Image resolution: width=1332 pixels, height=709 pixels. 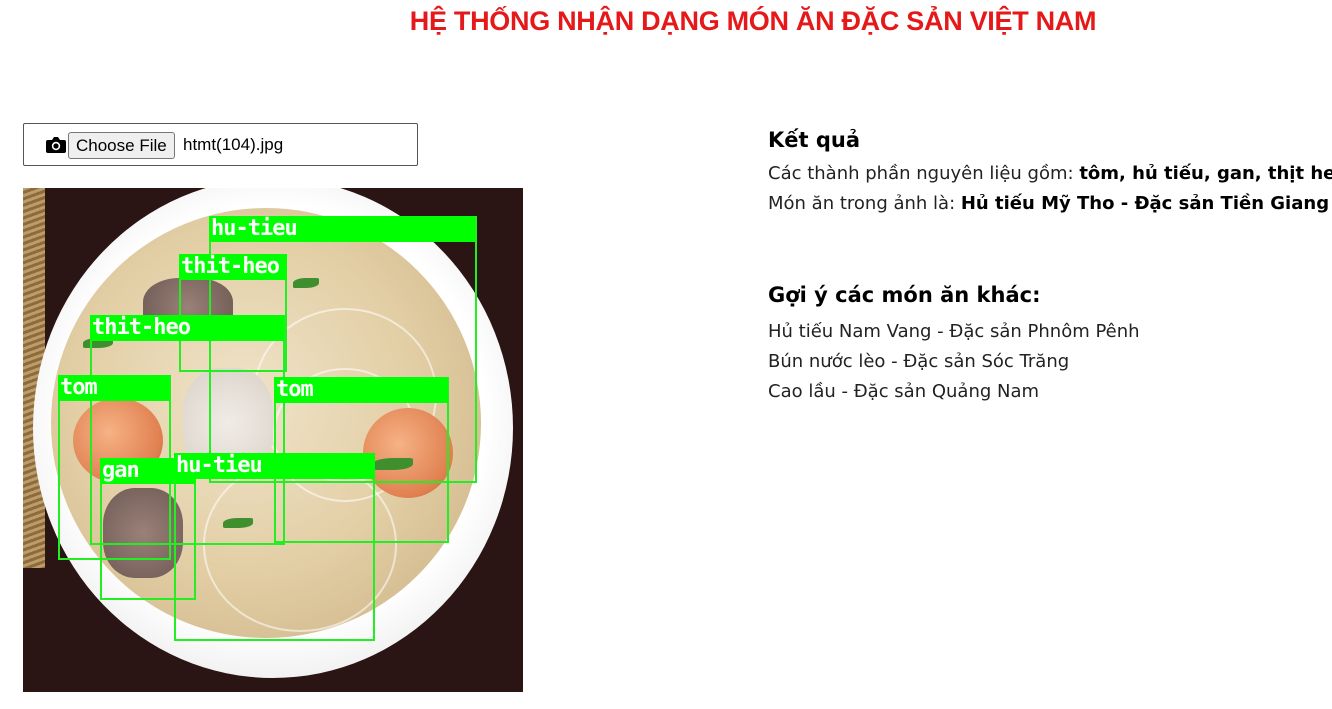 I want to click on suggestion-item: Cao lầu - Đặc sản Quảng Nam, so click(x=904, y=391).